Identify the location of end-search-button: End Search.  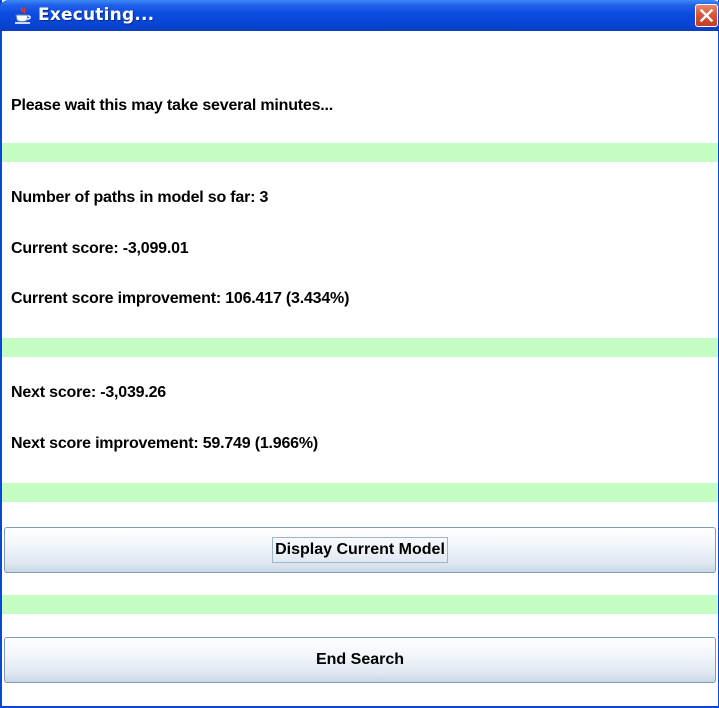
(360, 660).